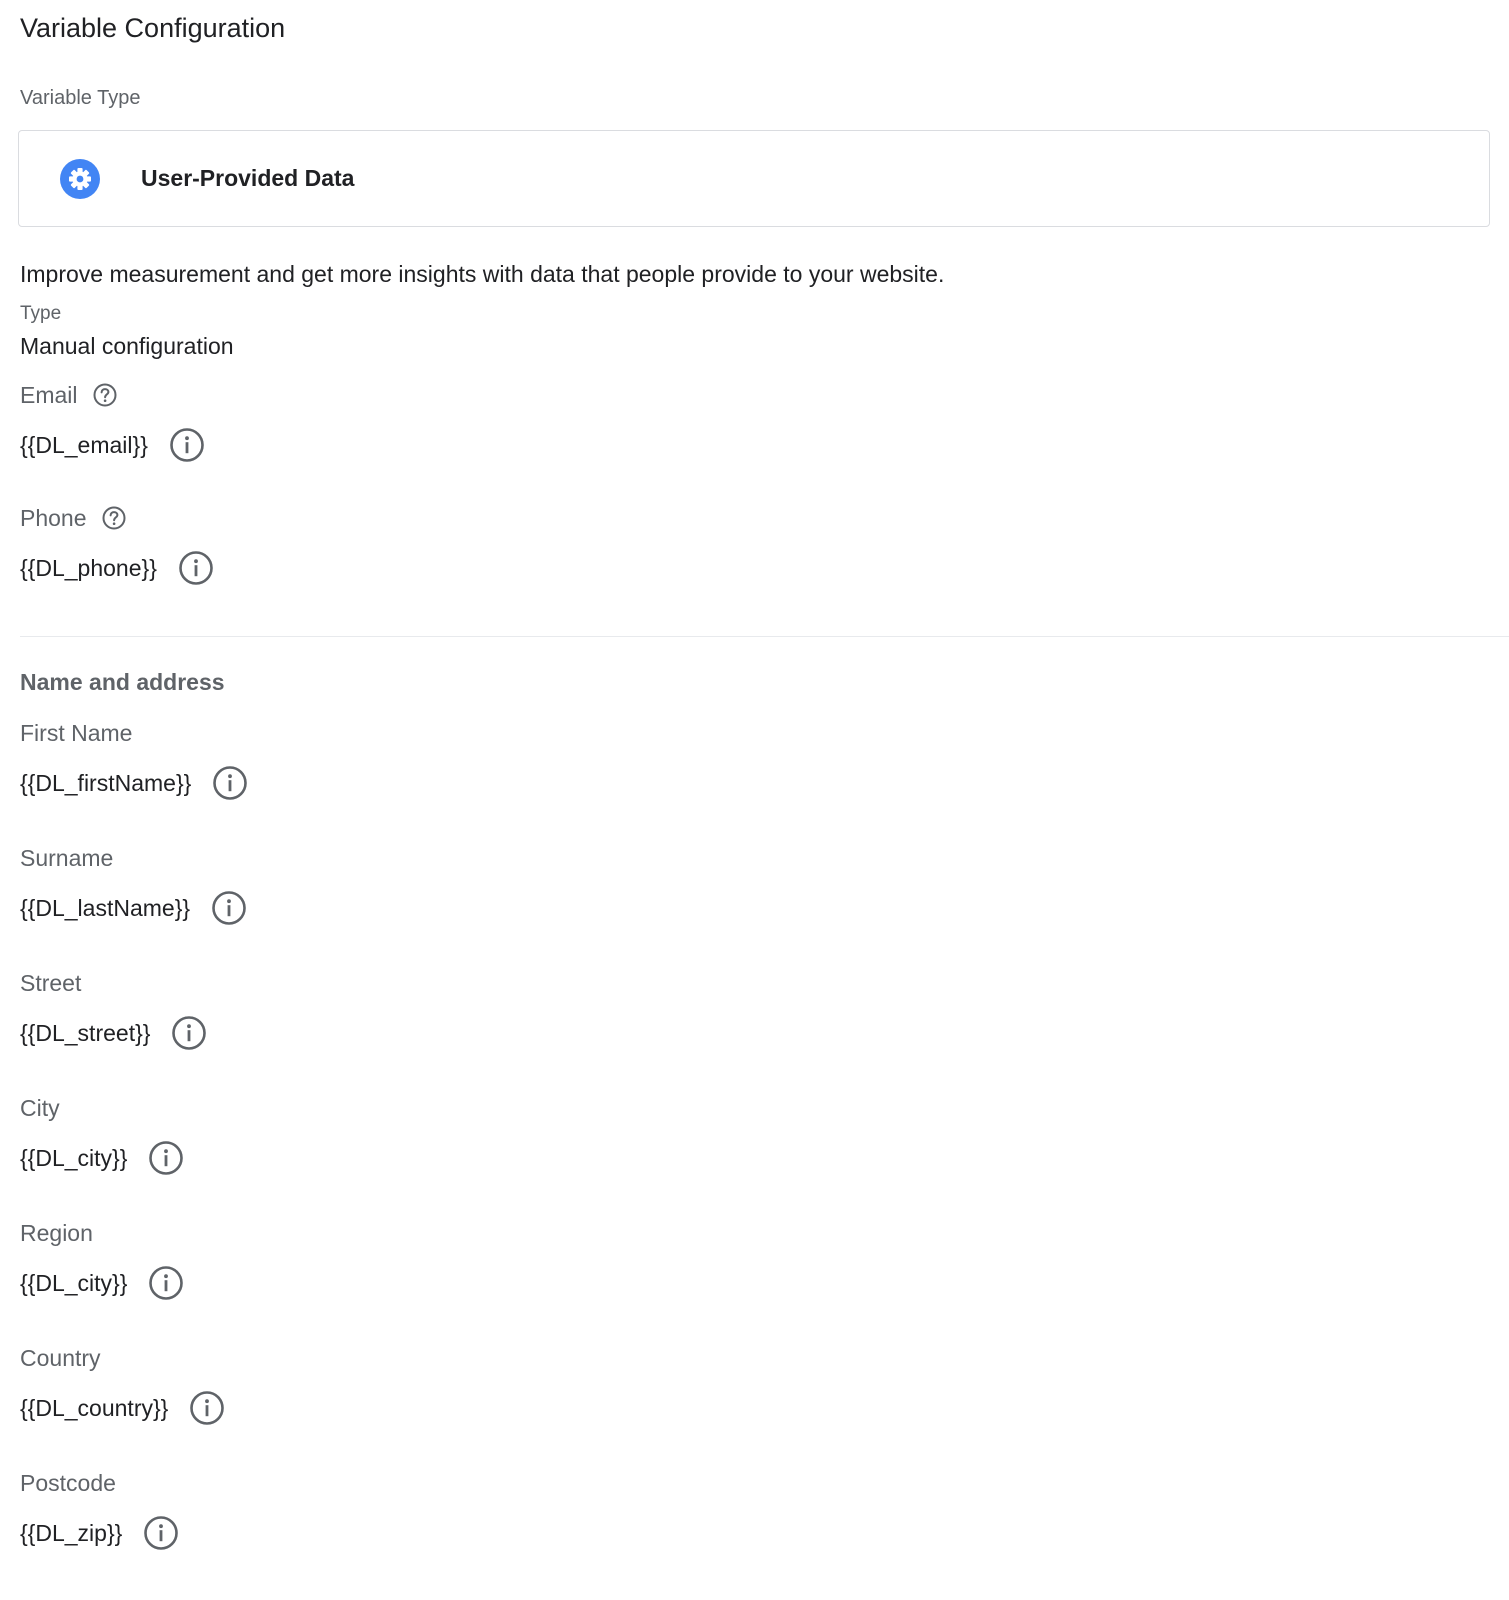  What do you see at coordinates (80, 179) in the screenshot?
I see `settings-gear-icon` at bounding box center [80, 179].